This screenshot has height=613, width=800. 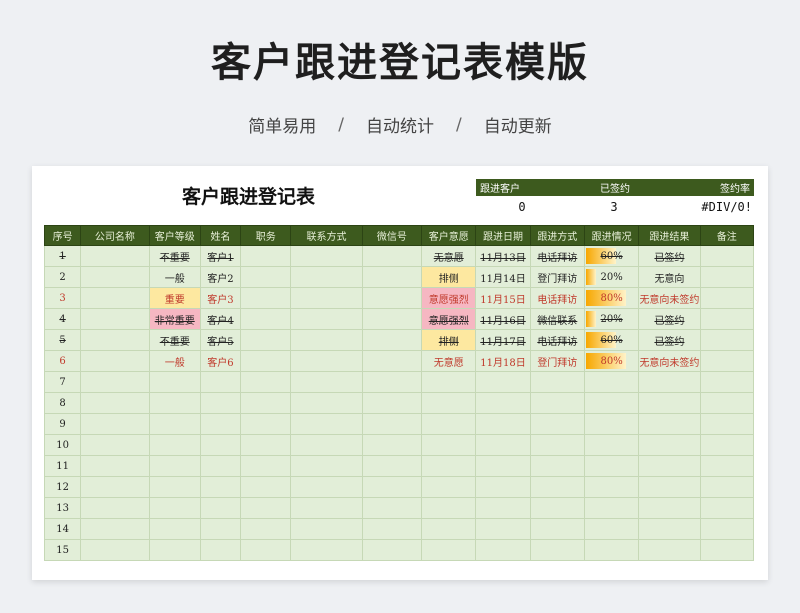 I want to click on cell-progress: 20%, so click(x=611, y=319).